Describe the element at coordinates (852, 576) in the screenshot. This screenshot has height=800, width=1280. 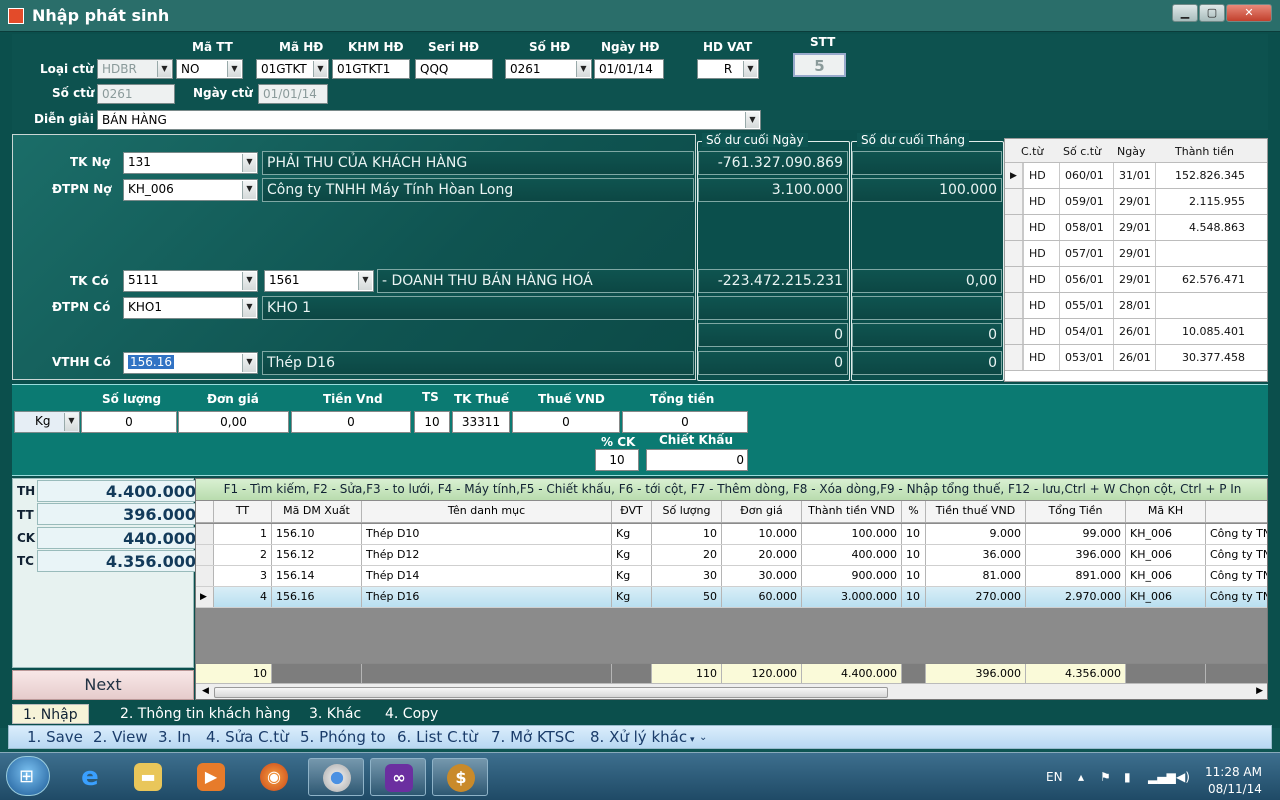
I see `table-cell: 900.000` at that location.